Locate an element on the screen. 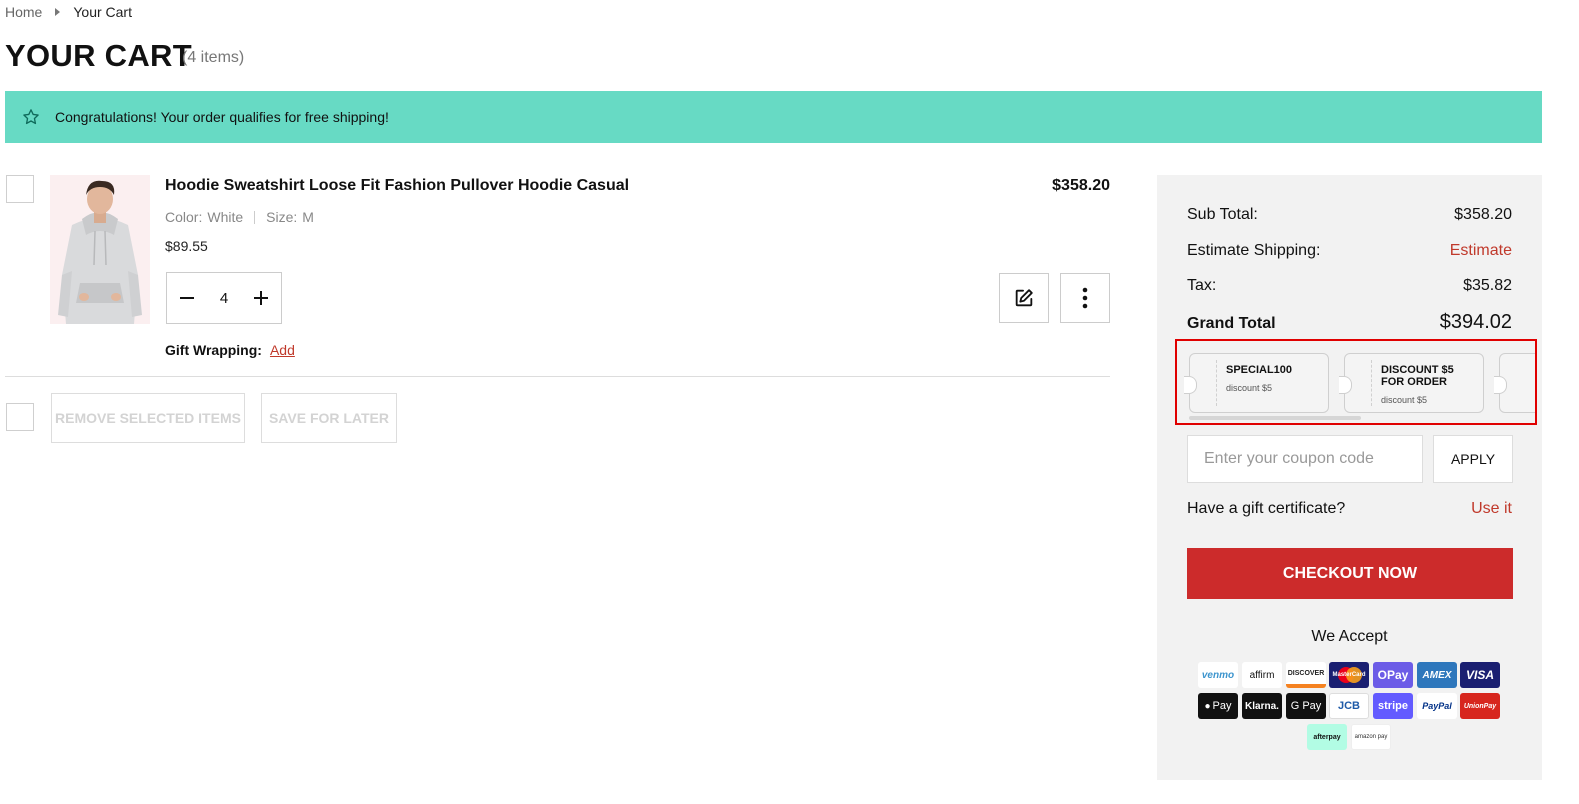  venmo-logo: venmo is located at coordinates (1218, 675).